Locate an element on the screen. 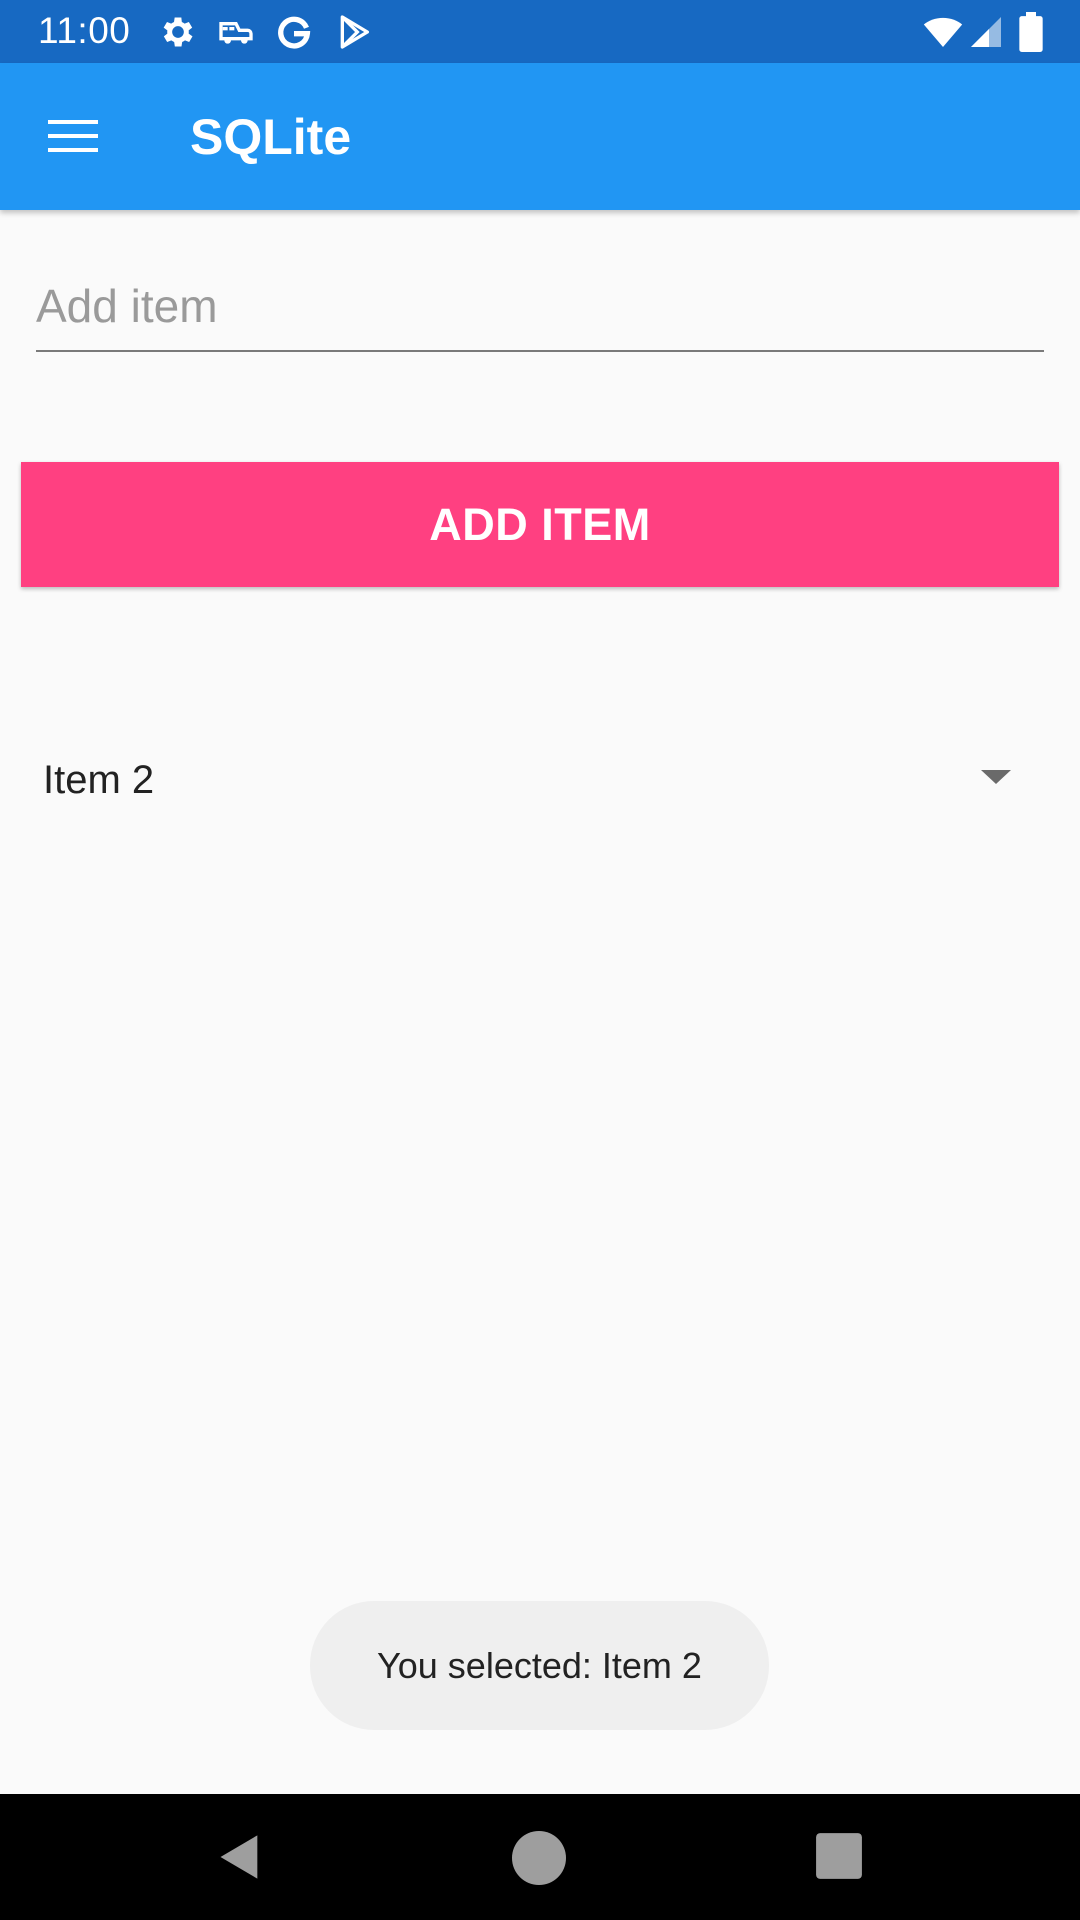 Image resolution: width=1080 pixels, height=1920 pixels. hamburger-menu-icon is located at coordinates (73, 136).